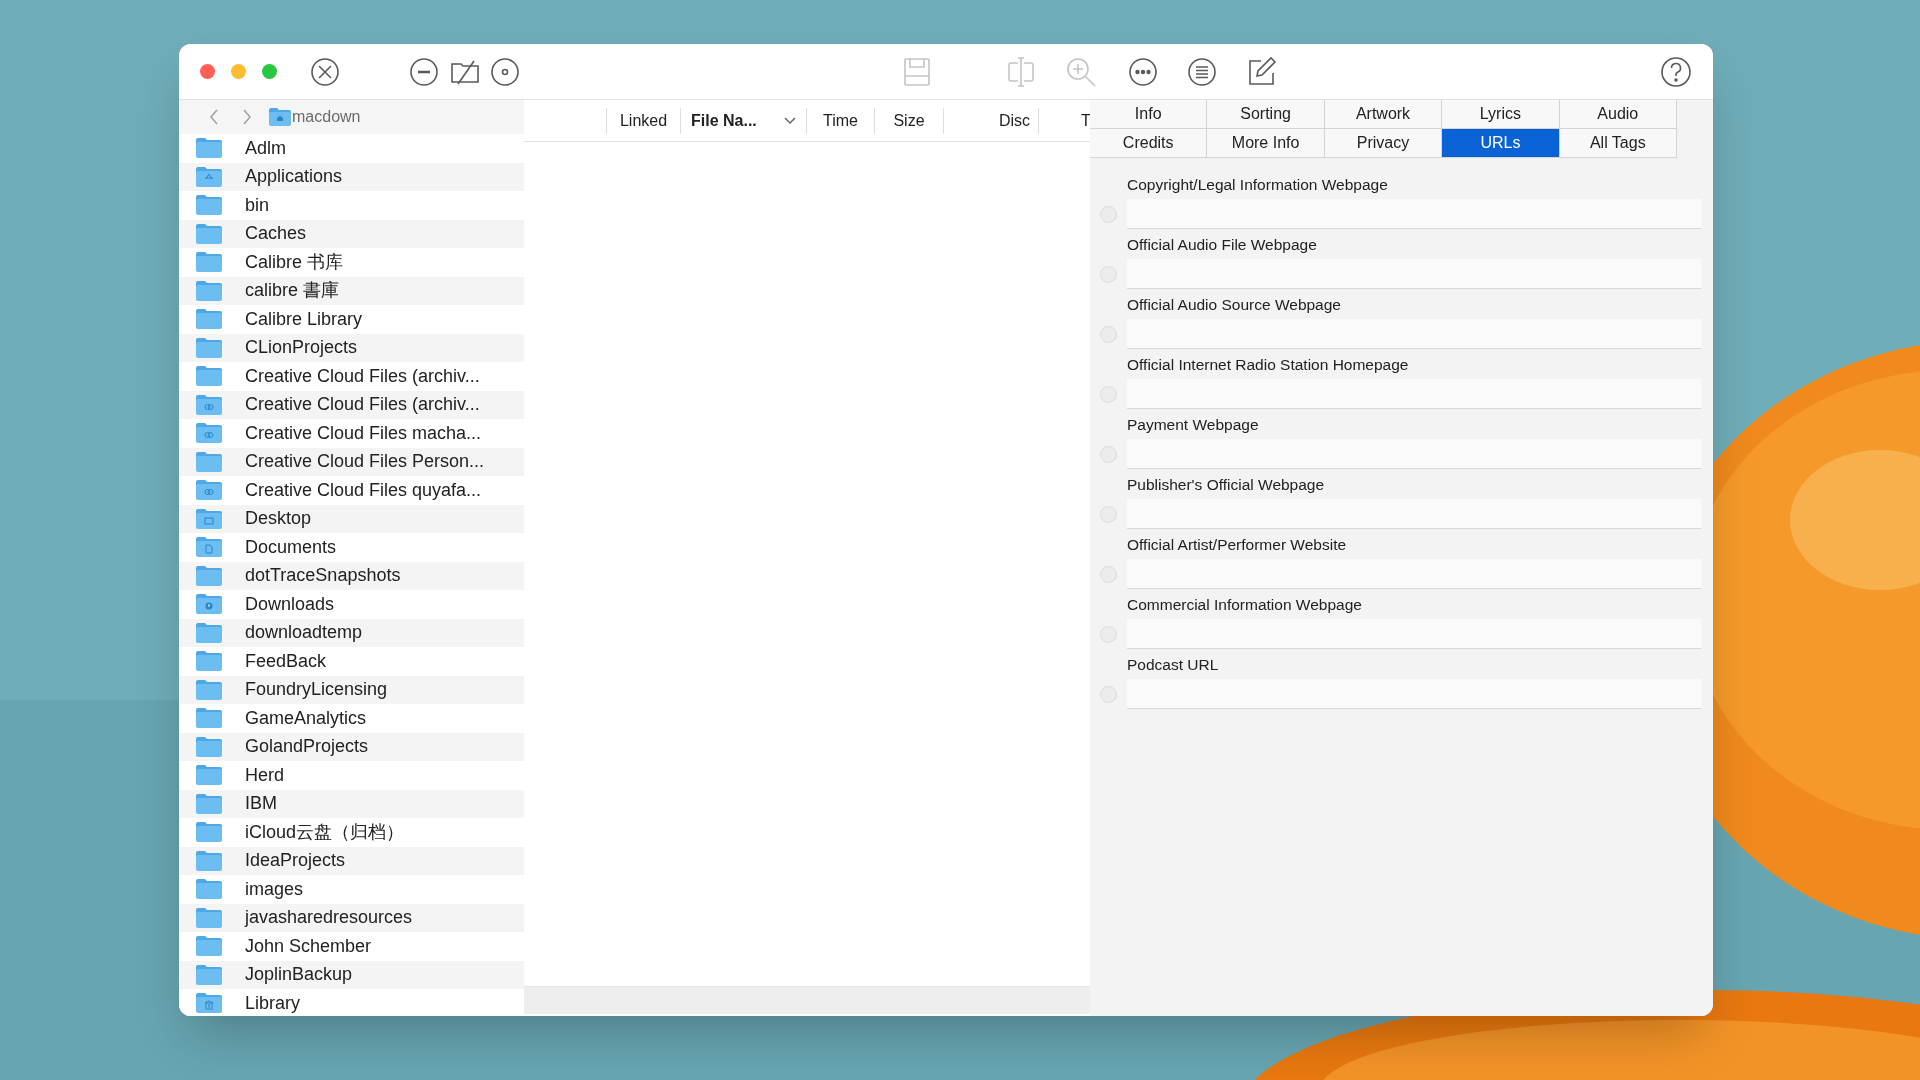  I want to click on folder-item: Caches, so click(351, 233).